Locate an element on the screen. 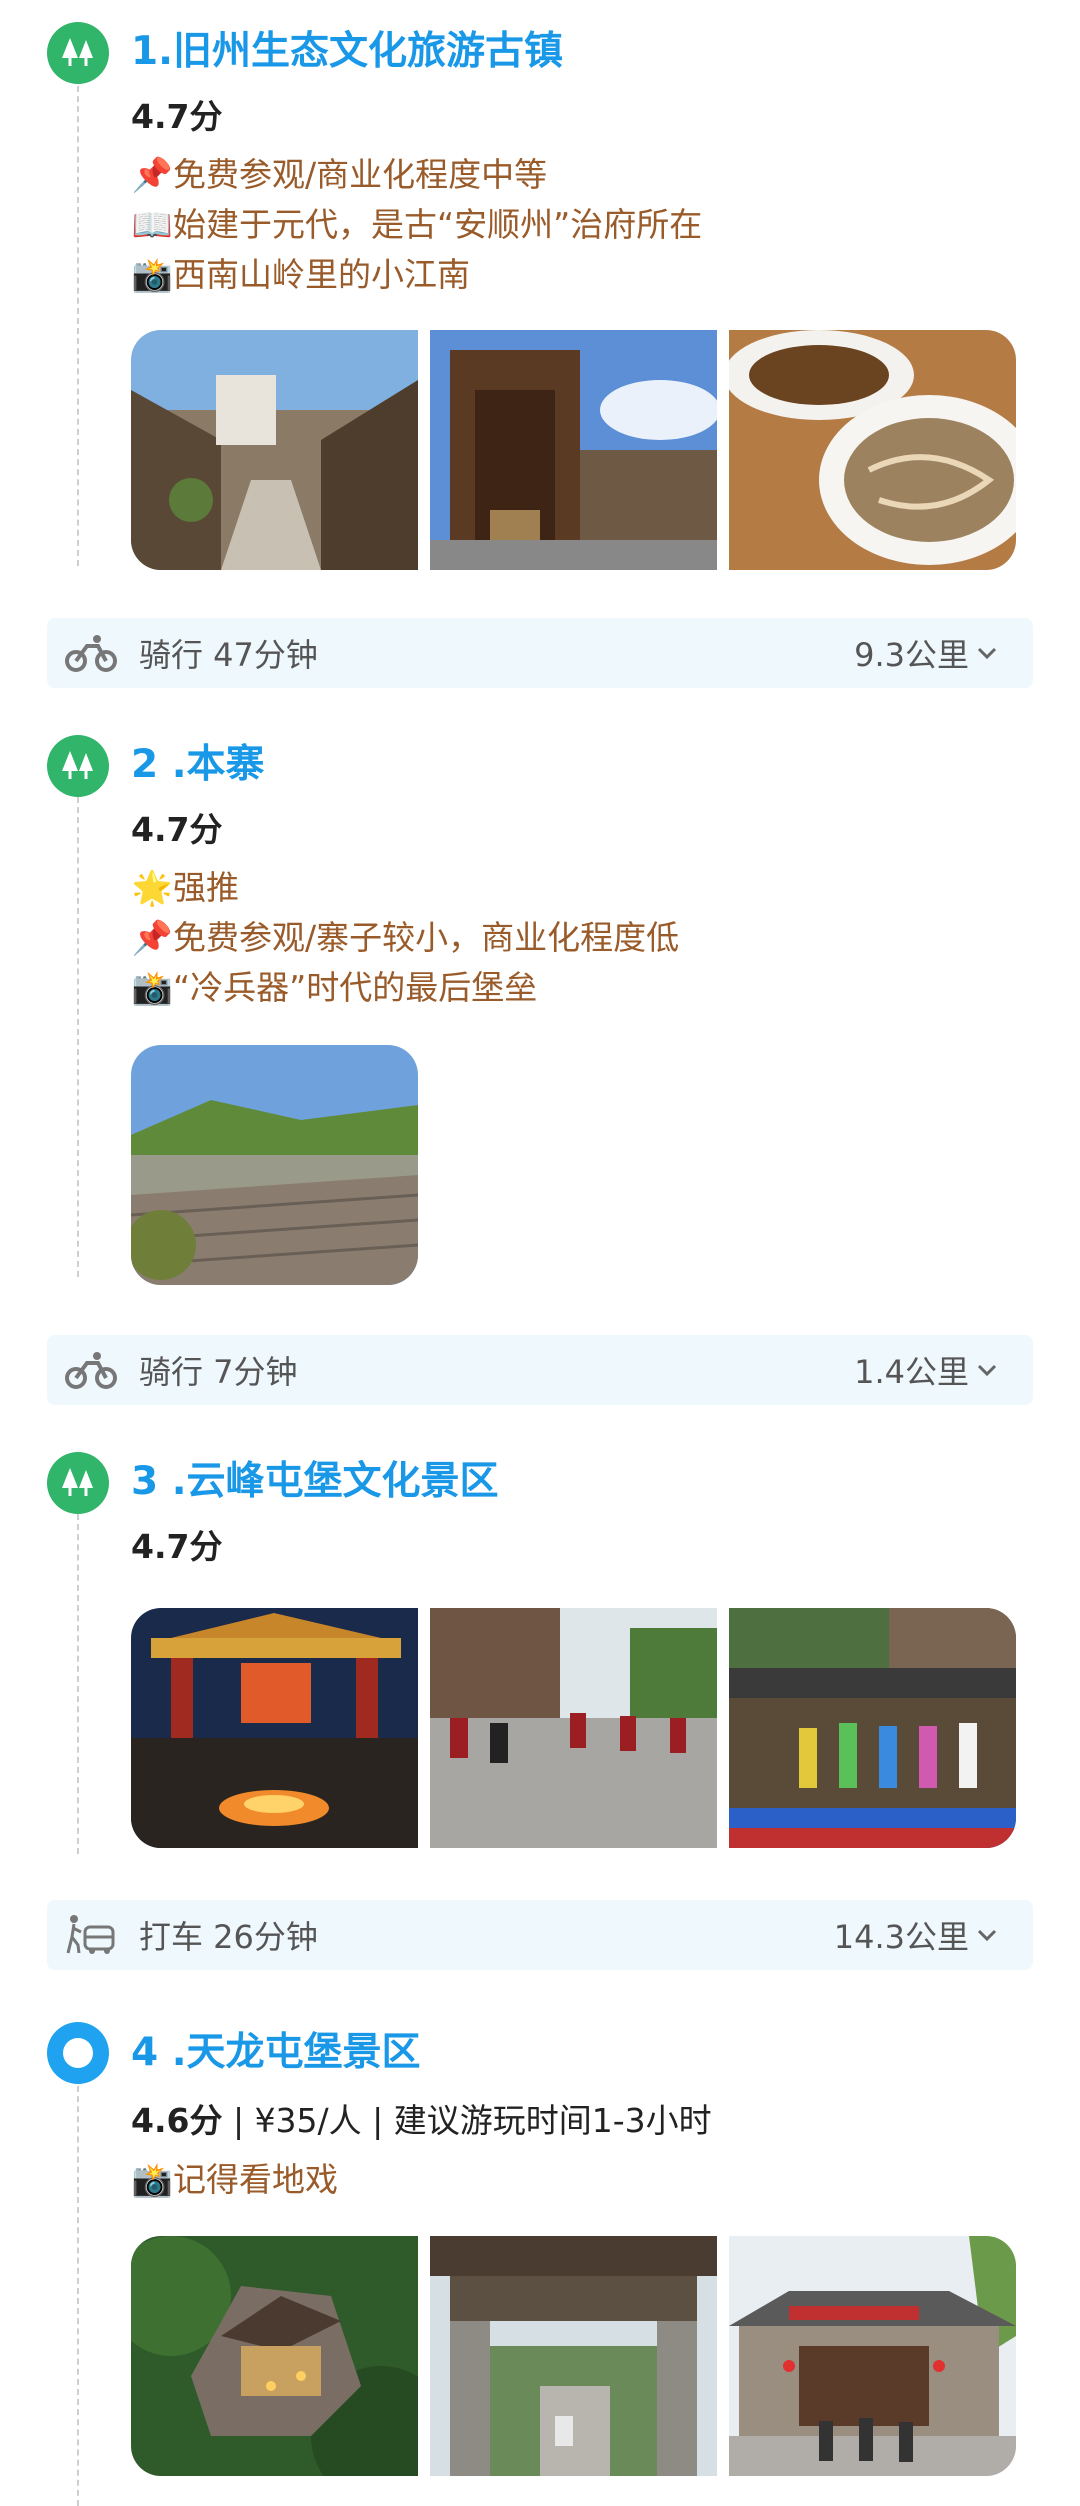  spot-info: | ¥35/人 | 建议游玩时间1-3小时 is located at coordinates (467, 2120).